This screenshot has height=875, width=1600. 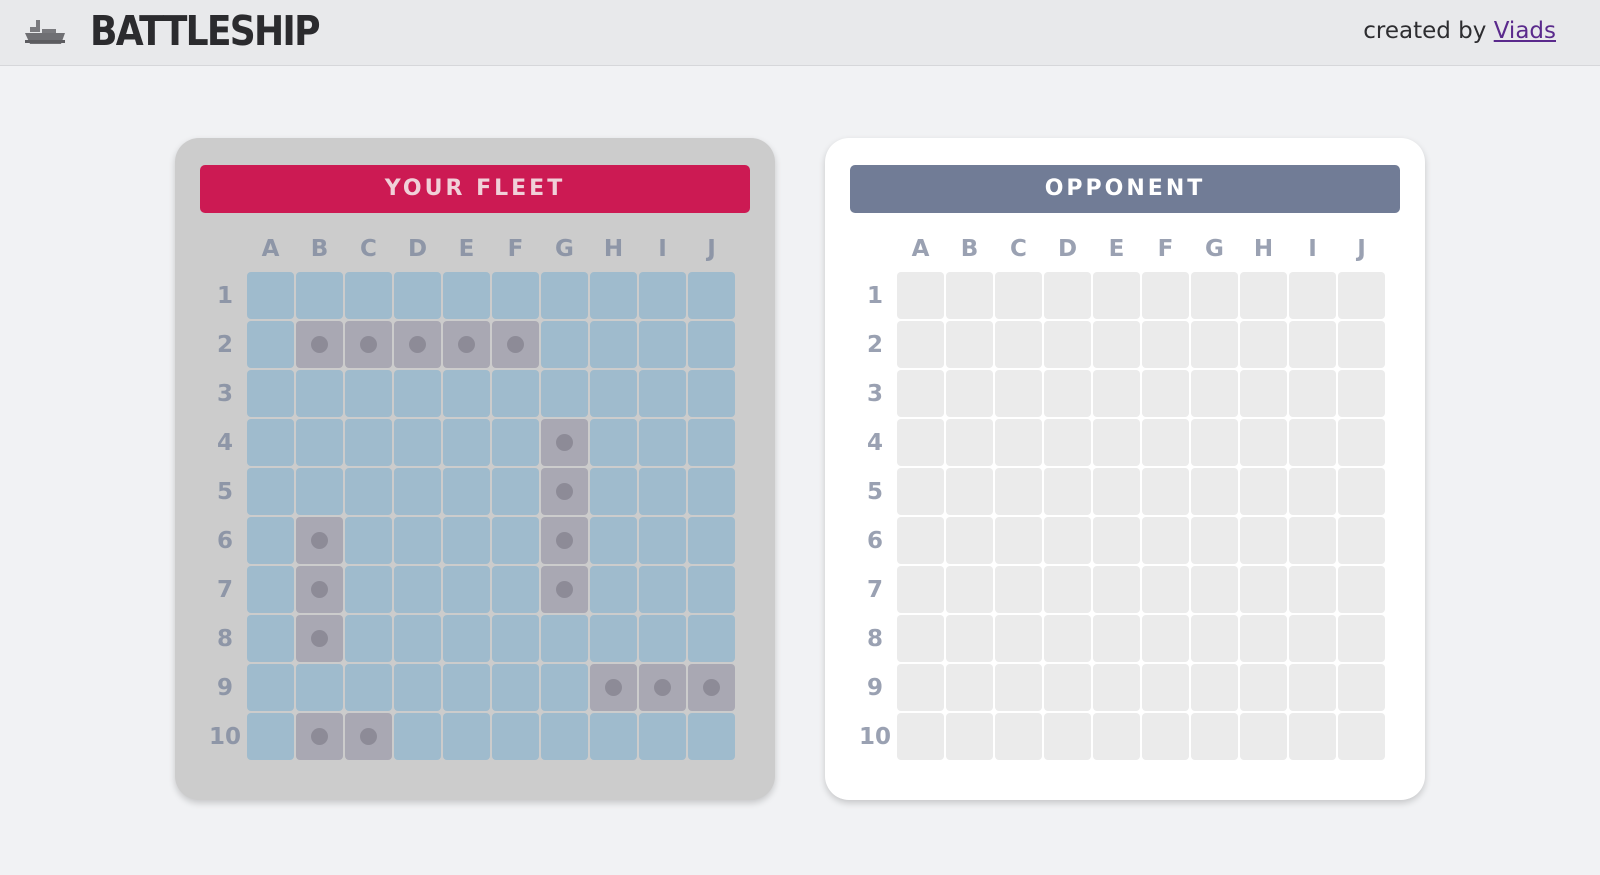 What do you see at coordinates (1361, 540) in the screenshot?
I see `opponent-cell-j6` at bounding box center [1361, 540].